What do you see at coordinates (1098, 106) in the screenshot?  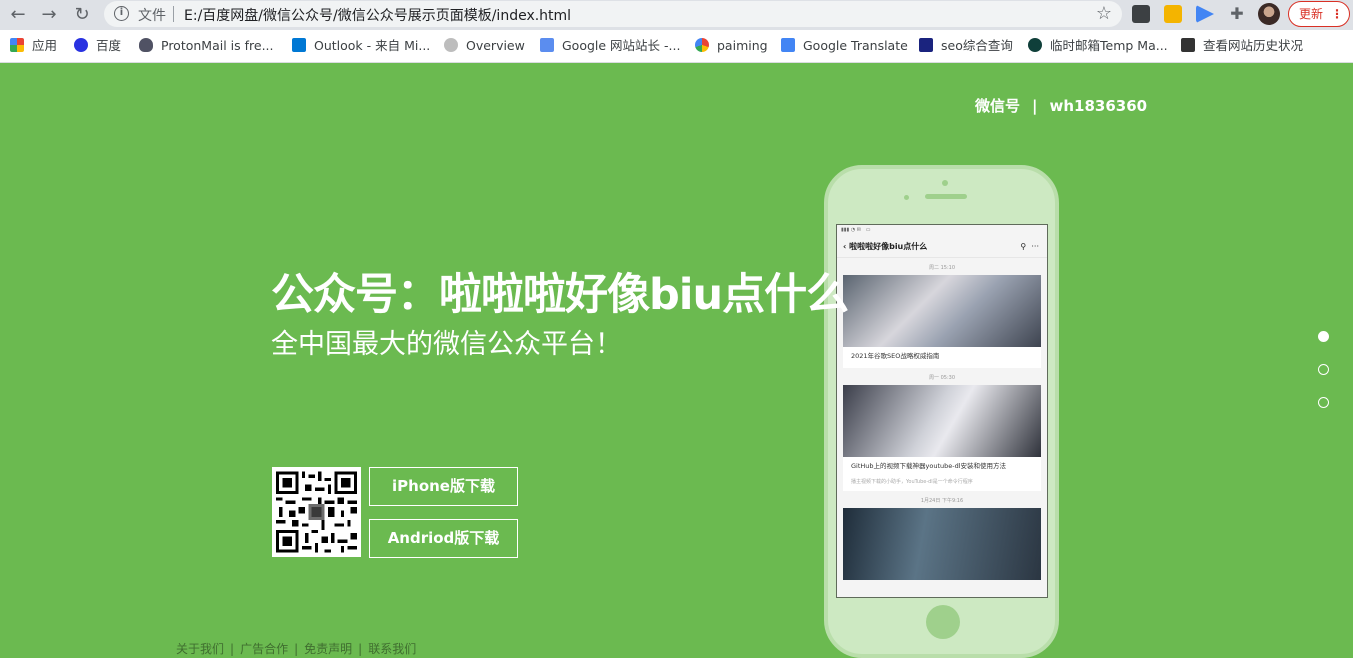 I see `wechat-id-value: wh1836360` at bounding box center [1098, 106].